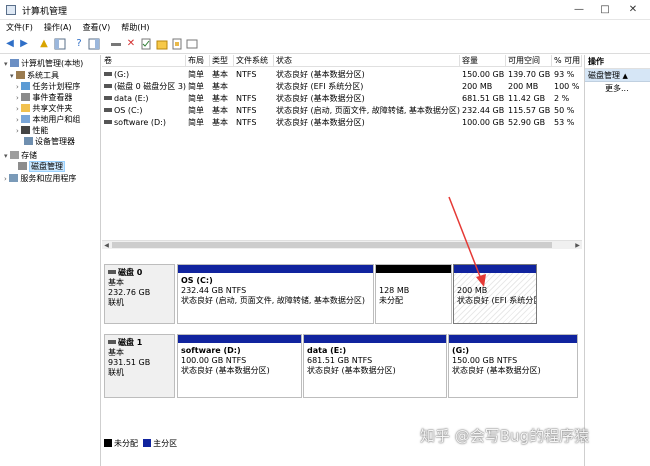 The width and height of the screenshot is (650, 466). Describe the element at coordinates (625, 76) in the screenshot. I see `chevron-up-icon: ▲` at that location.